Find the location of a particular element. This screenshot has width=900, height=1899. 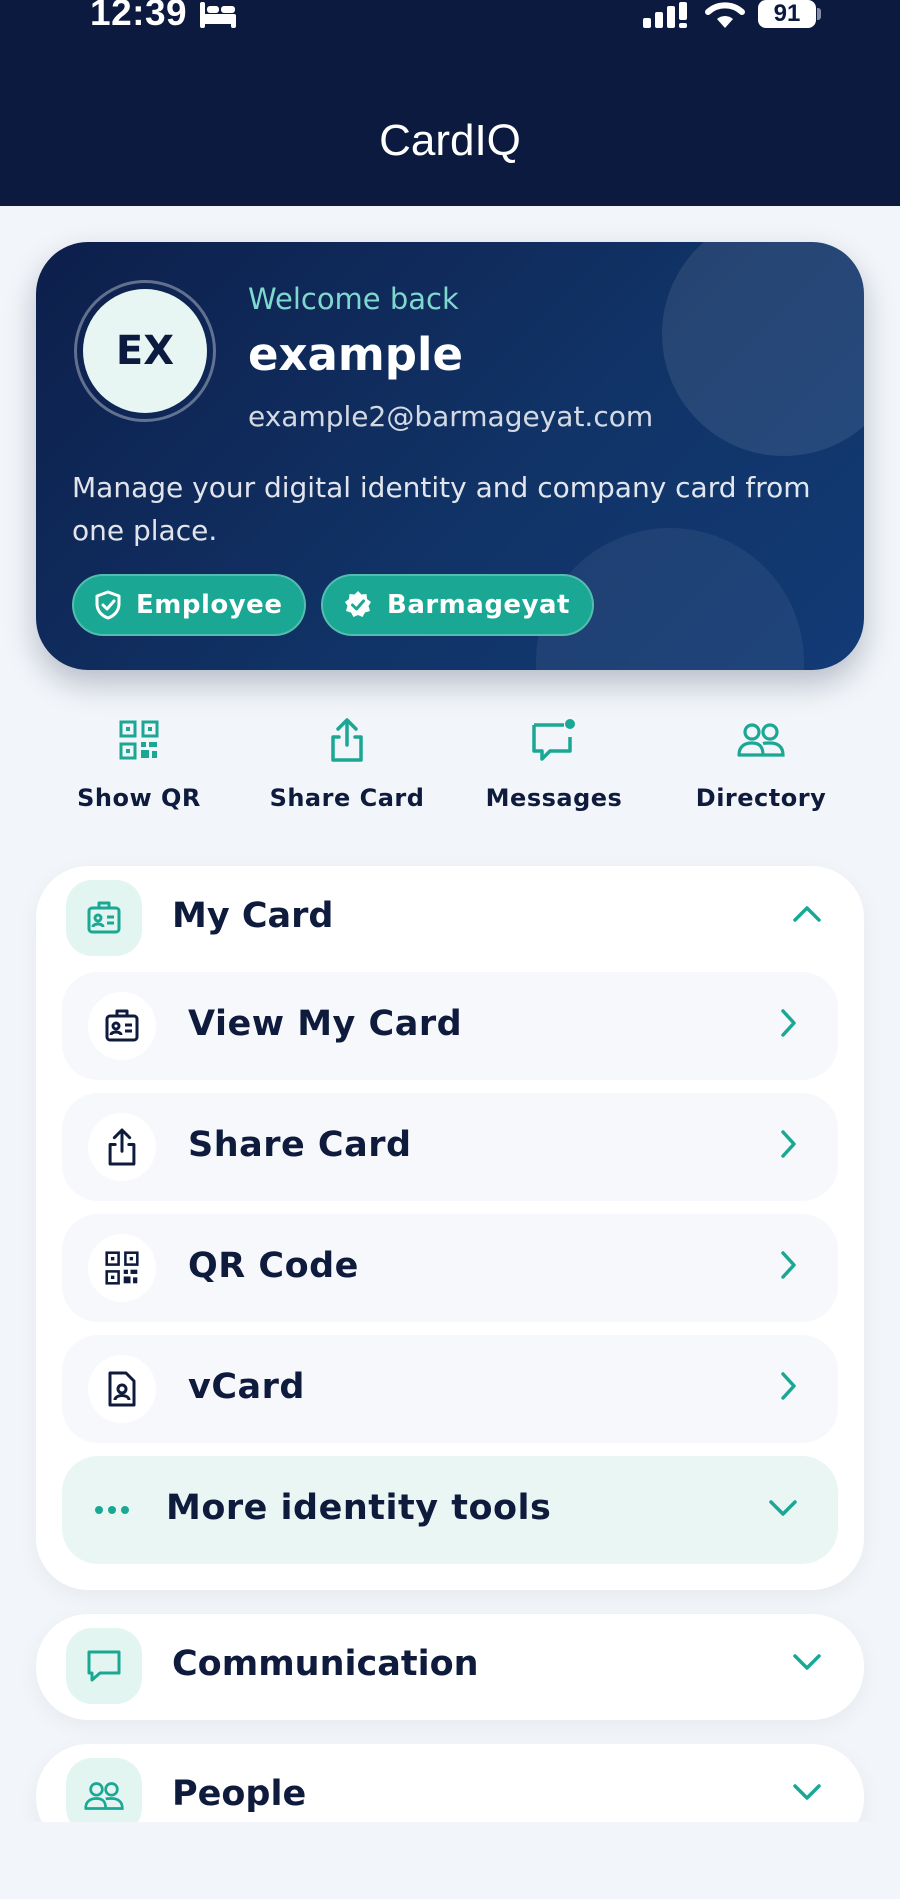

section-communication: Communication is located at coordinates (450, 1667).